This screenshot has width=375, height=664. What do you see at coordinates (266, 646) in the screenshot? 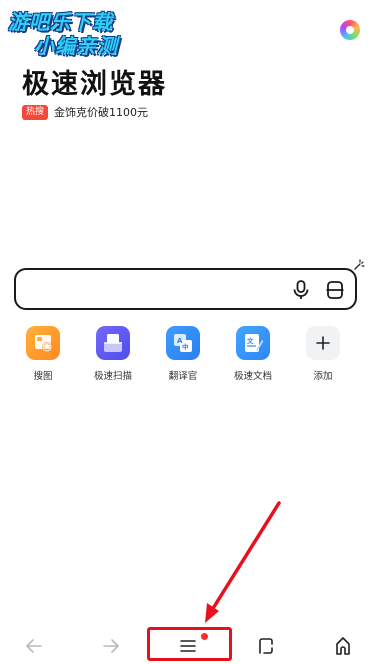
I see `tabs-icon` at bounding box center [266, 646].